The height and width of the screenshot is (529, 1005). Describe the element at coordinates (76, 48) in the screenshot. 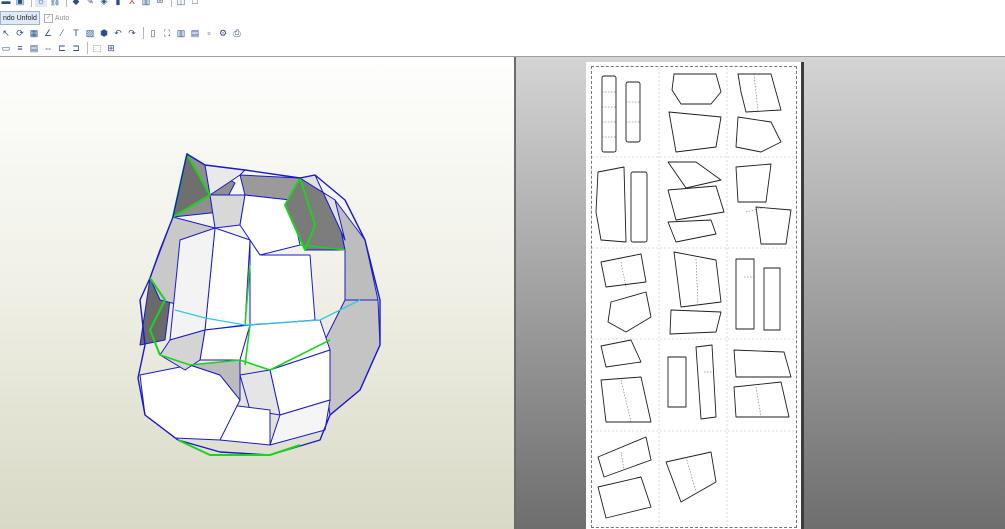

I see `align-right-icon: ⊐` at that location.